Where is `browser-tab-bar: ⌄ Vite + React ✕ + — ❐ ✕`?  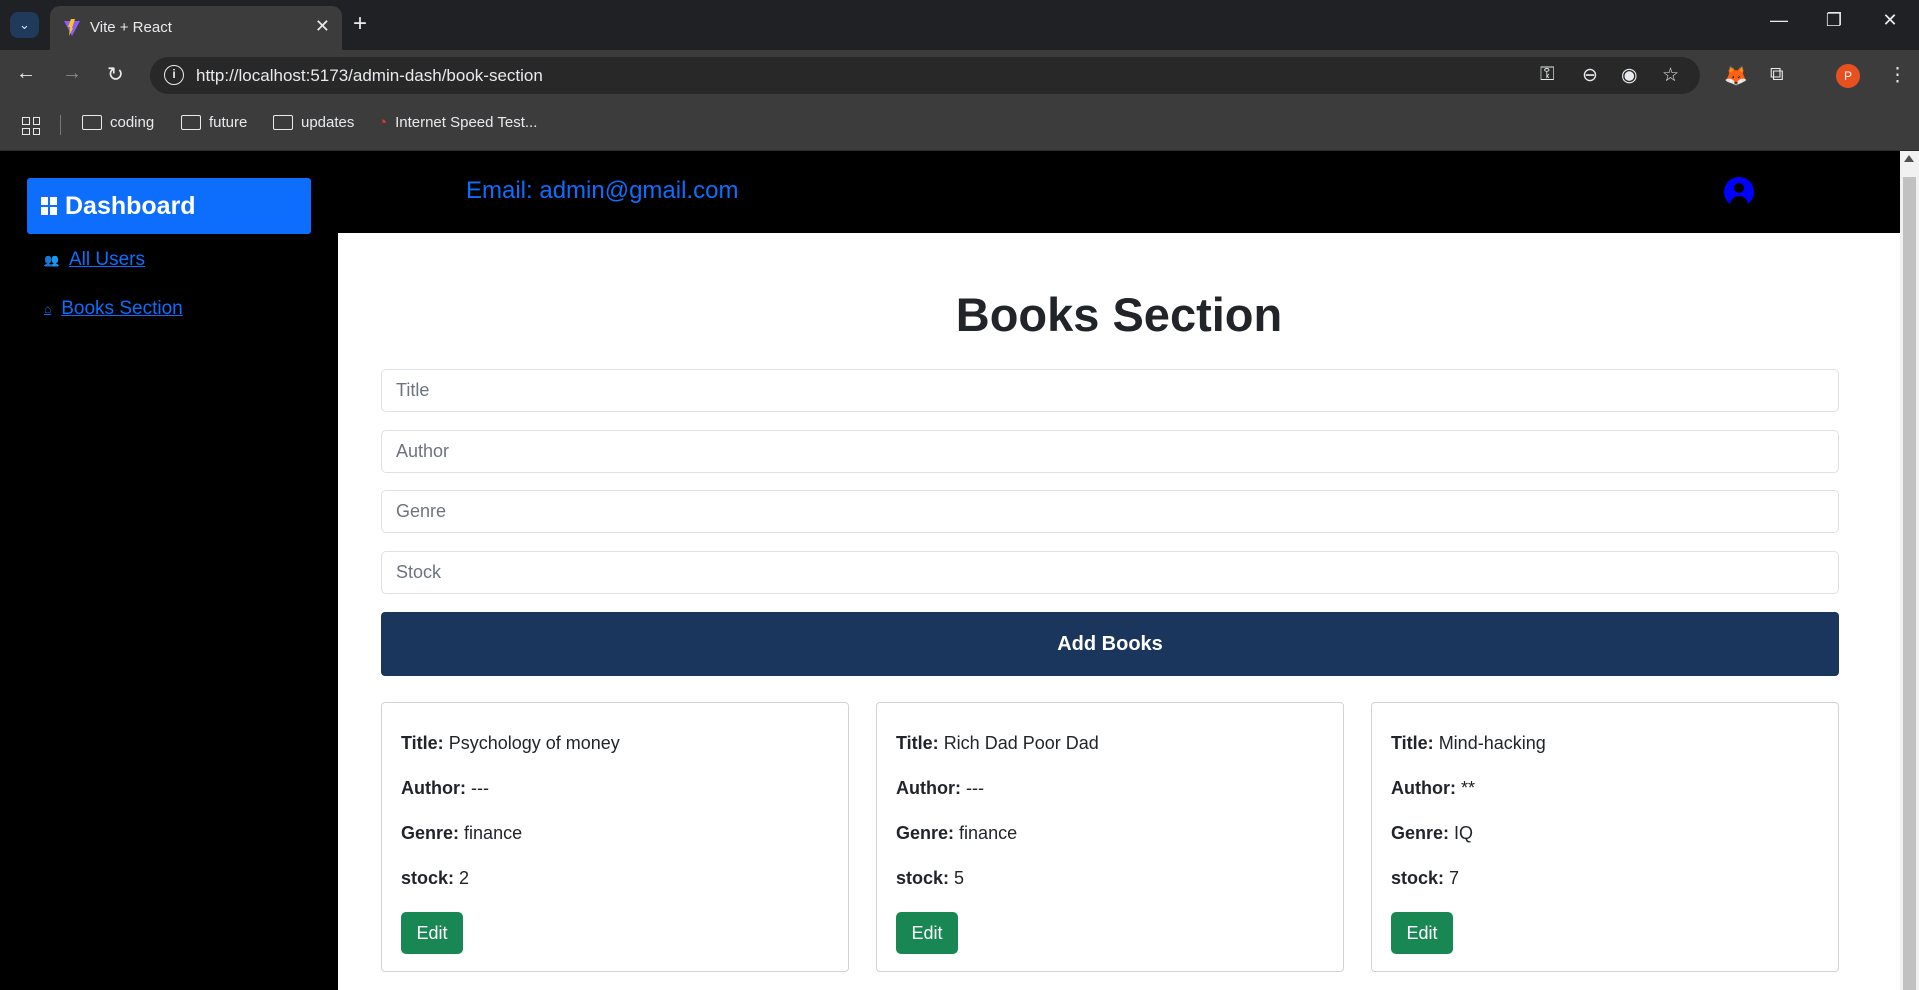
browser-tab-bar: ⌄ Vite + React ✕ + — ❐ ✕ is located at coordinates (959, 25).